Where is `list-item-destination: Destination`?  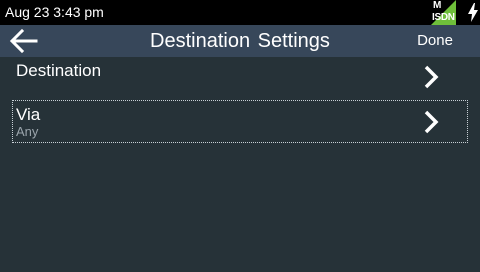 list-item-destination: Destination is located at coordinates (240, 76).